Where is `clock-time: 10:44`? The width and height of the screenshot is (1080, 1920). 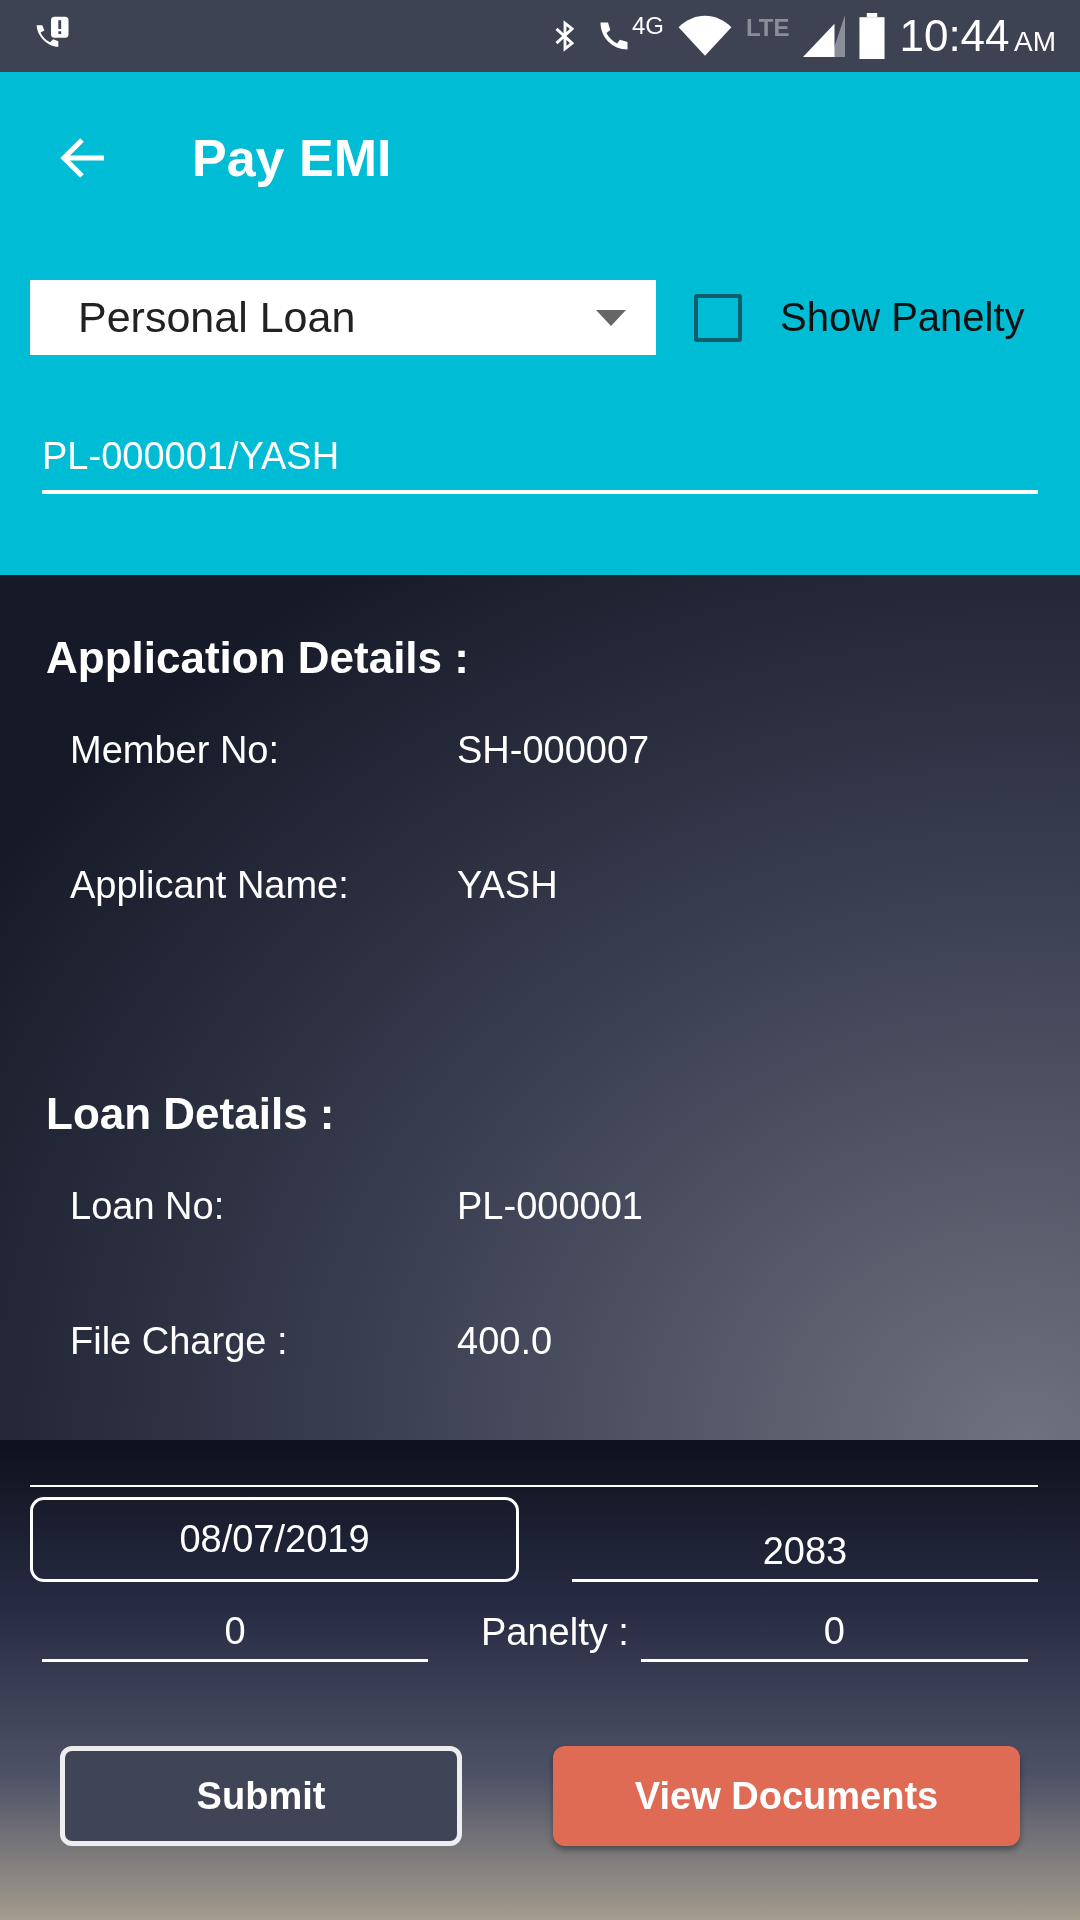 clock-time: 10:44 is located at coordinates (954, 35).